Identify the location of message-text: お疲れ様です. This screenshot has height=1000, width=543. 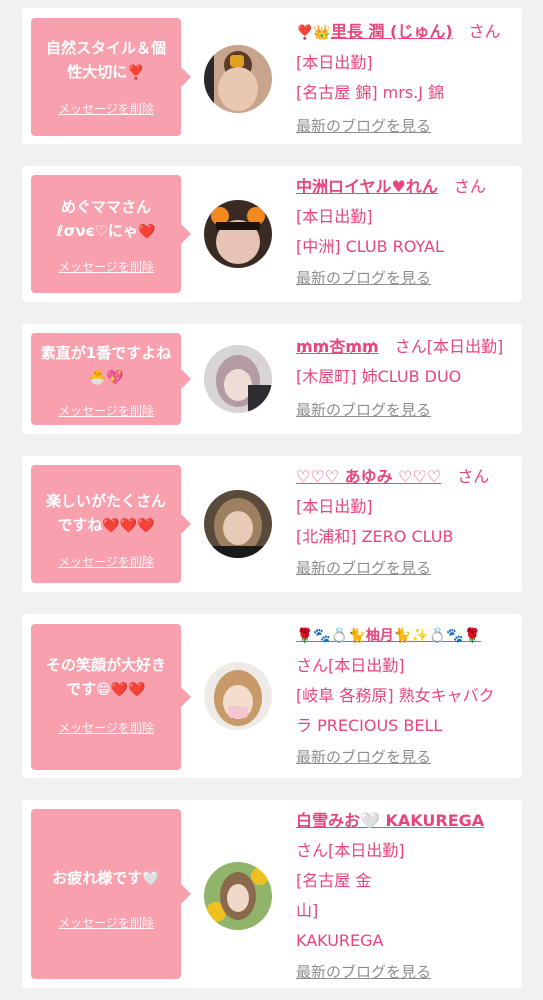
(97, 878).